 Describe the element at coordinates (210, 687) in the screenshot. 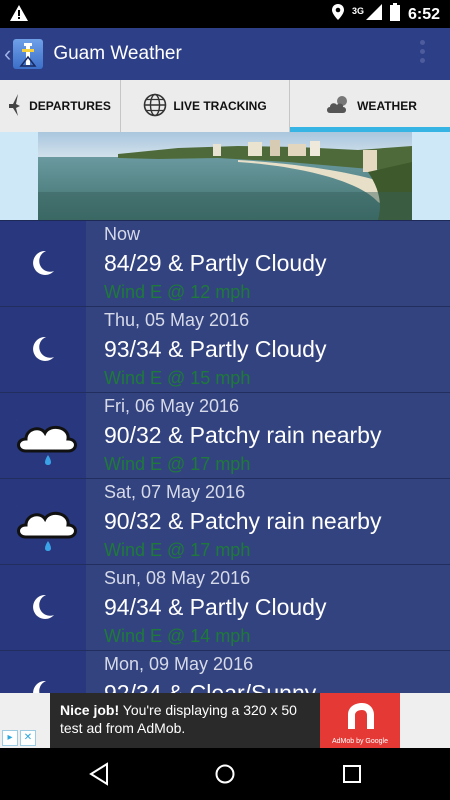

I see `forecast-condition: 92/34 & Clear/Sunny` at that location.